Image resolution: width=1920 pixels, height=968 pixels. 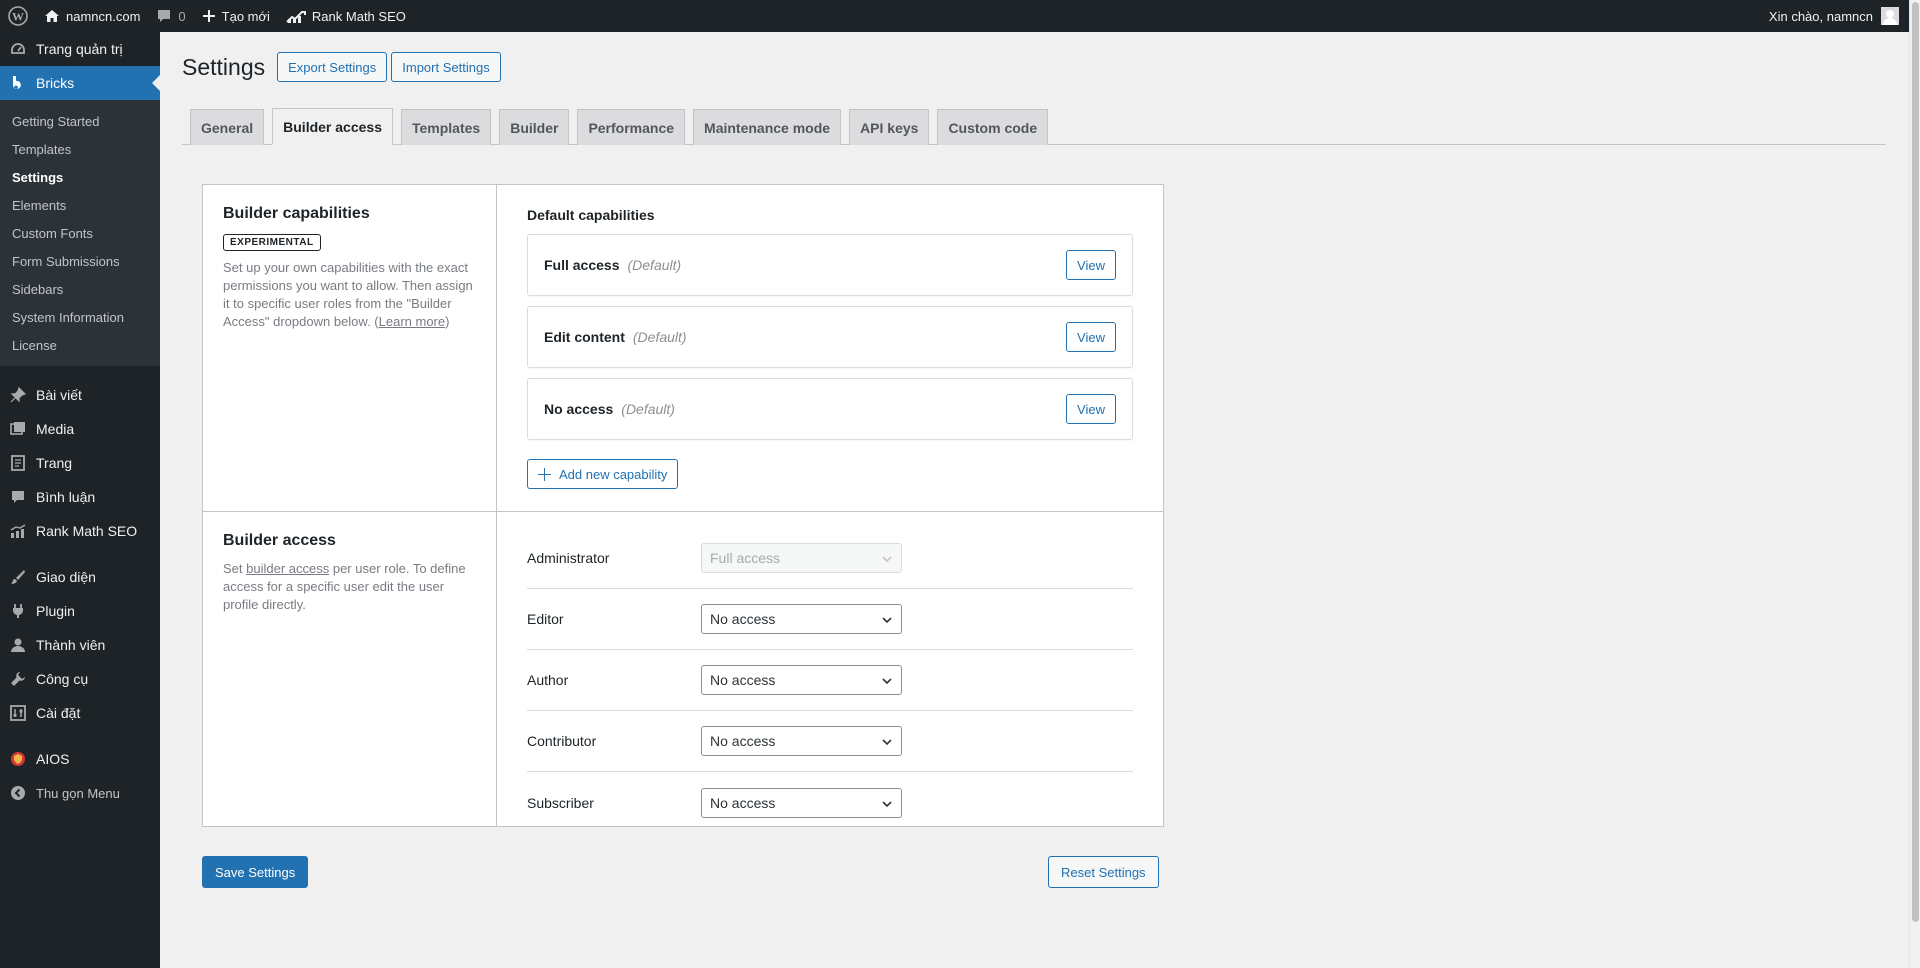 What do you see at coordinates (1835, 16) in the screenshot?
I see `my-account-link: Xin chào, namncn` at bounding box center [1835, 16].